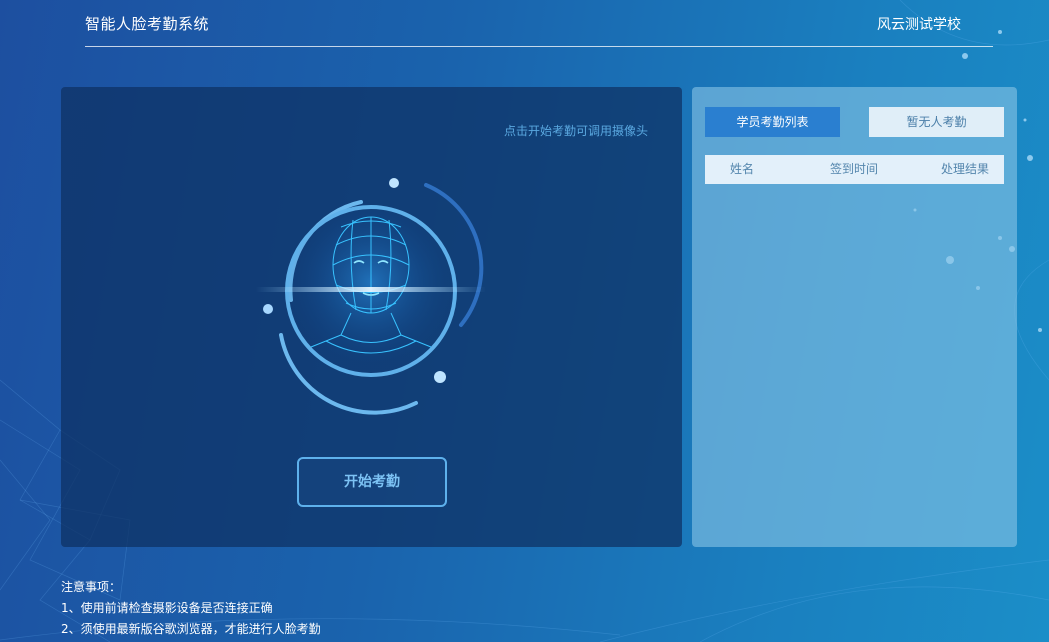 The height and width of the screenshot is (642, 1049). I want to click on app-title: 智能人脸考勤系统, so click(147, 24).